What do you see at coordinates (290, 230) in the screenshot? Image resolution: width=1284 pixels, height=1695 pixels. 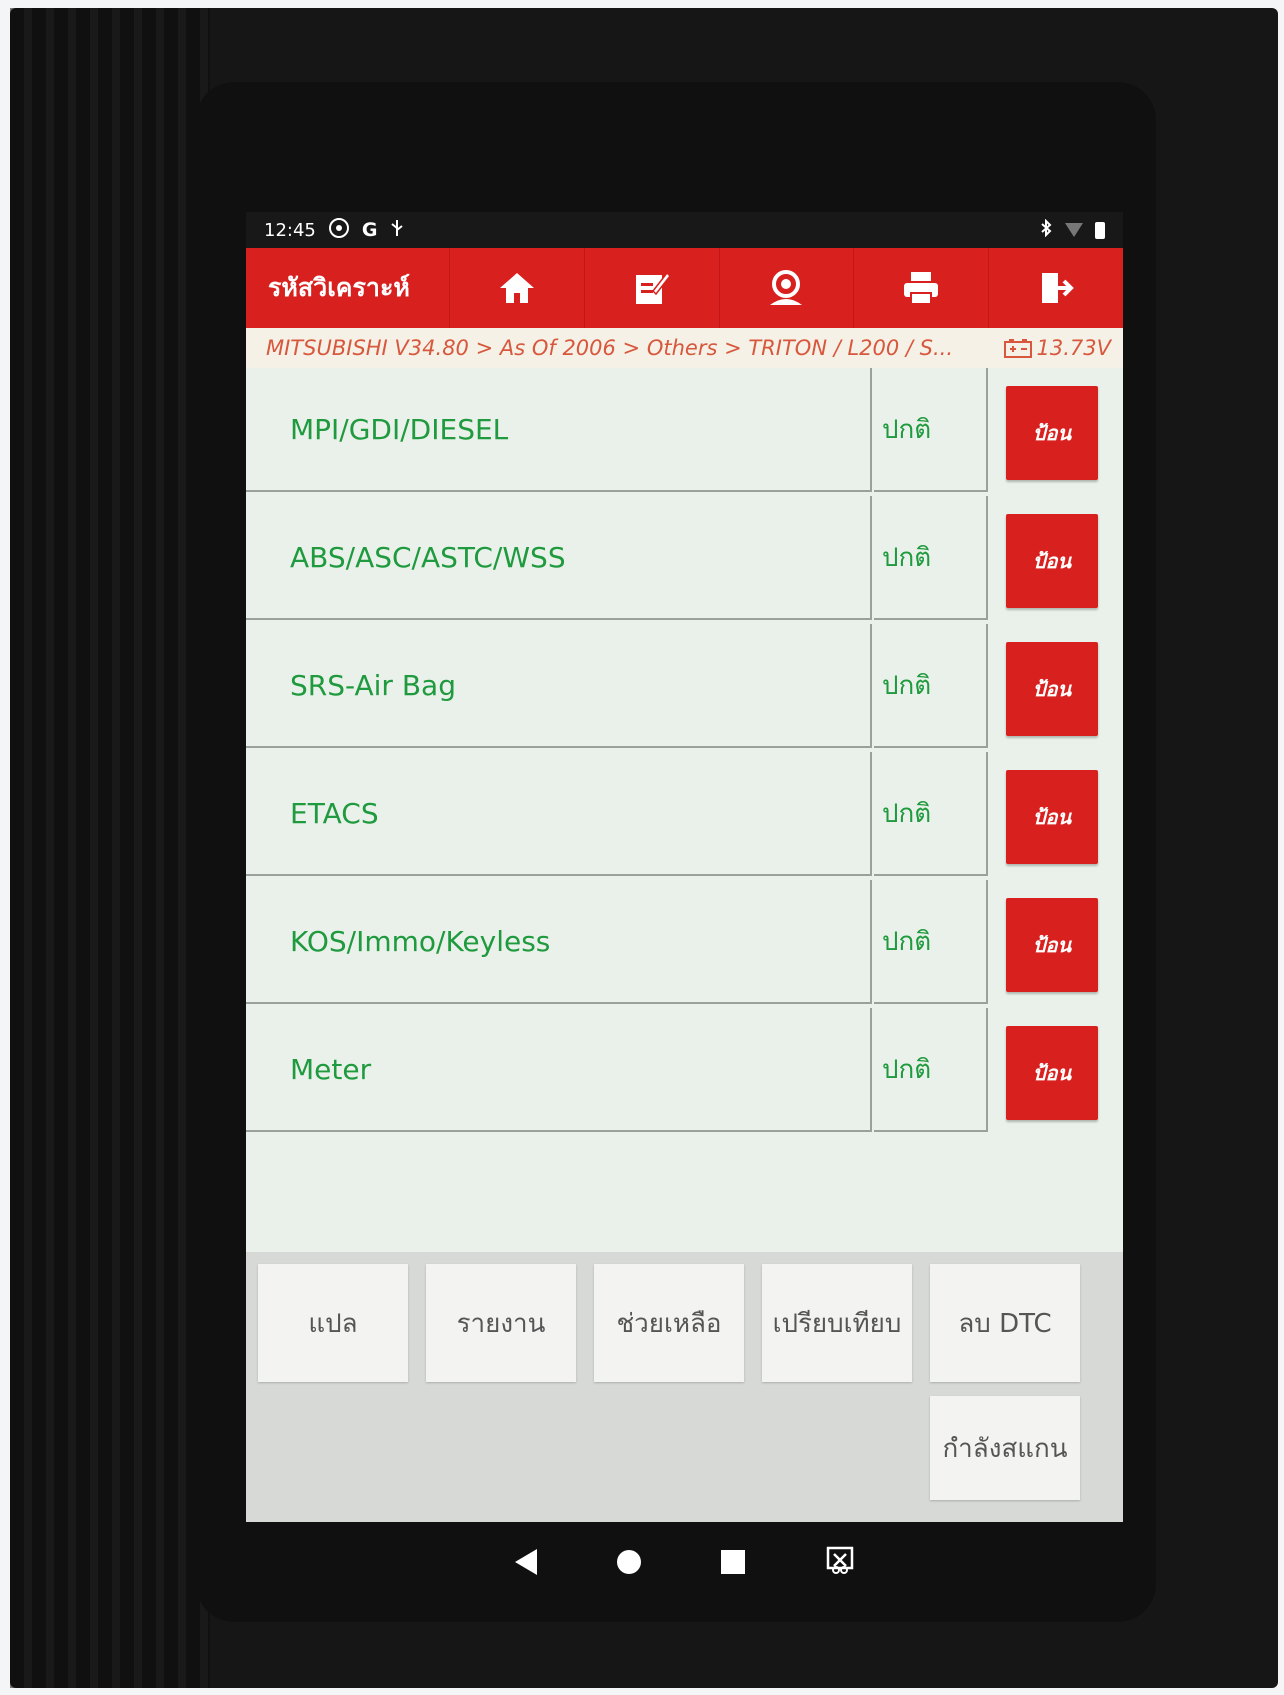 I see `clock: 12:45` at bounding box center [290, 230].